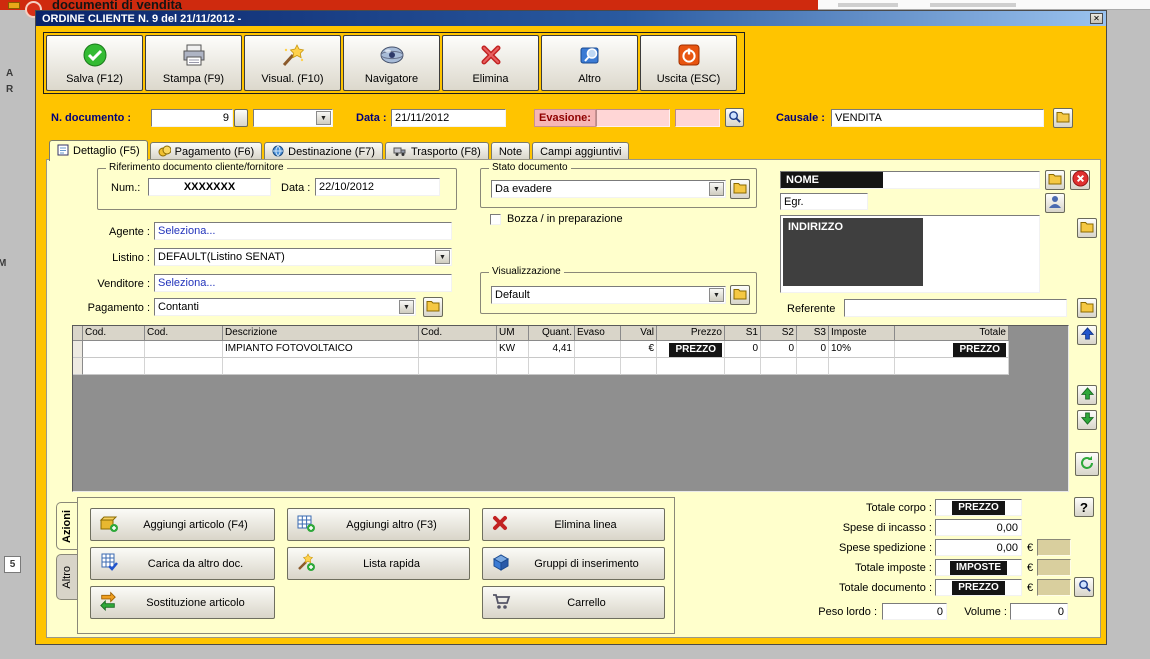  I want to click on data-input: 21/11/2012, so click(448, 118).